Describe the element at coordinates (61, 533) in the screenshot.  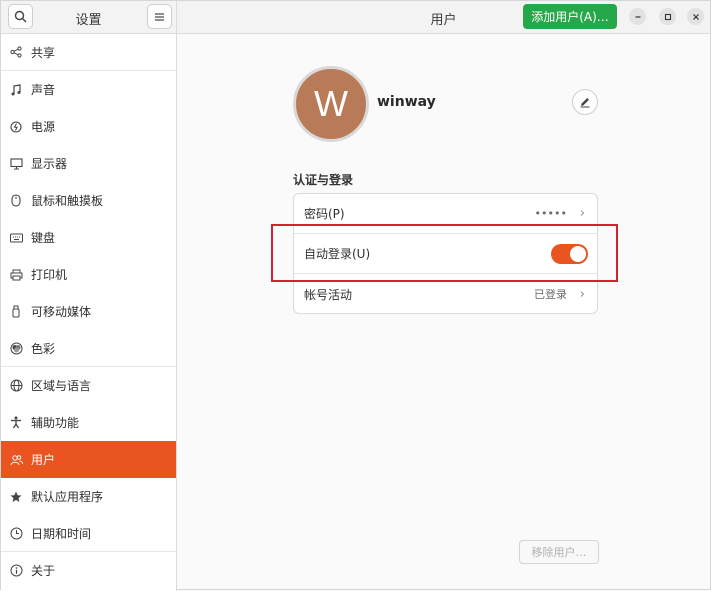
I see `sidebar-item-label: 日期和时间` at that location.